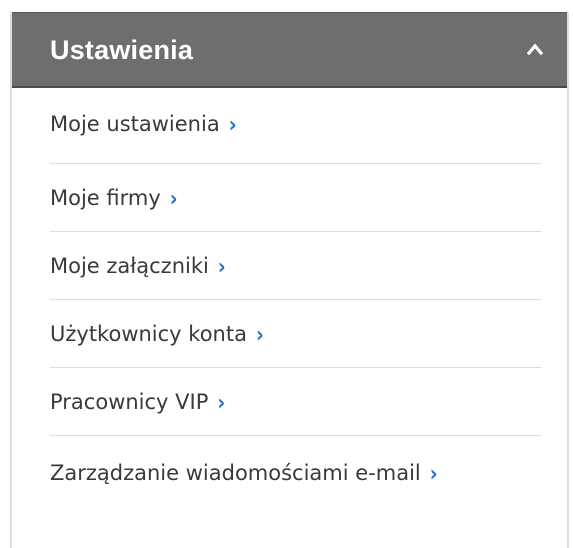 This screenshot has height=548, width=573. Describe the element at coordinates (235, 473) in the screenshot. I see `menu-item-label: Zarządzanie wiadomościami e-mail` at that location.